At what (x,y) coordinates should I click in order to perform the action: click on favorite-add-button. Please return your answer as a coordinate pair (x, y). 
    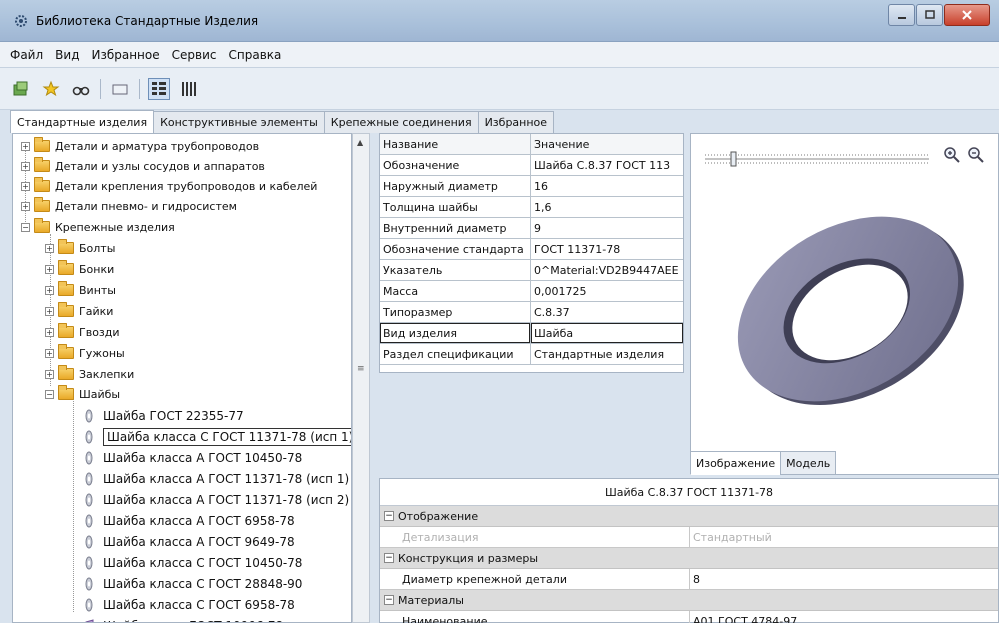
    Looking at the image, I should click on (51, 89).